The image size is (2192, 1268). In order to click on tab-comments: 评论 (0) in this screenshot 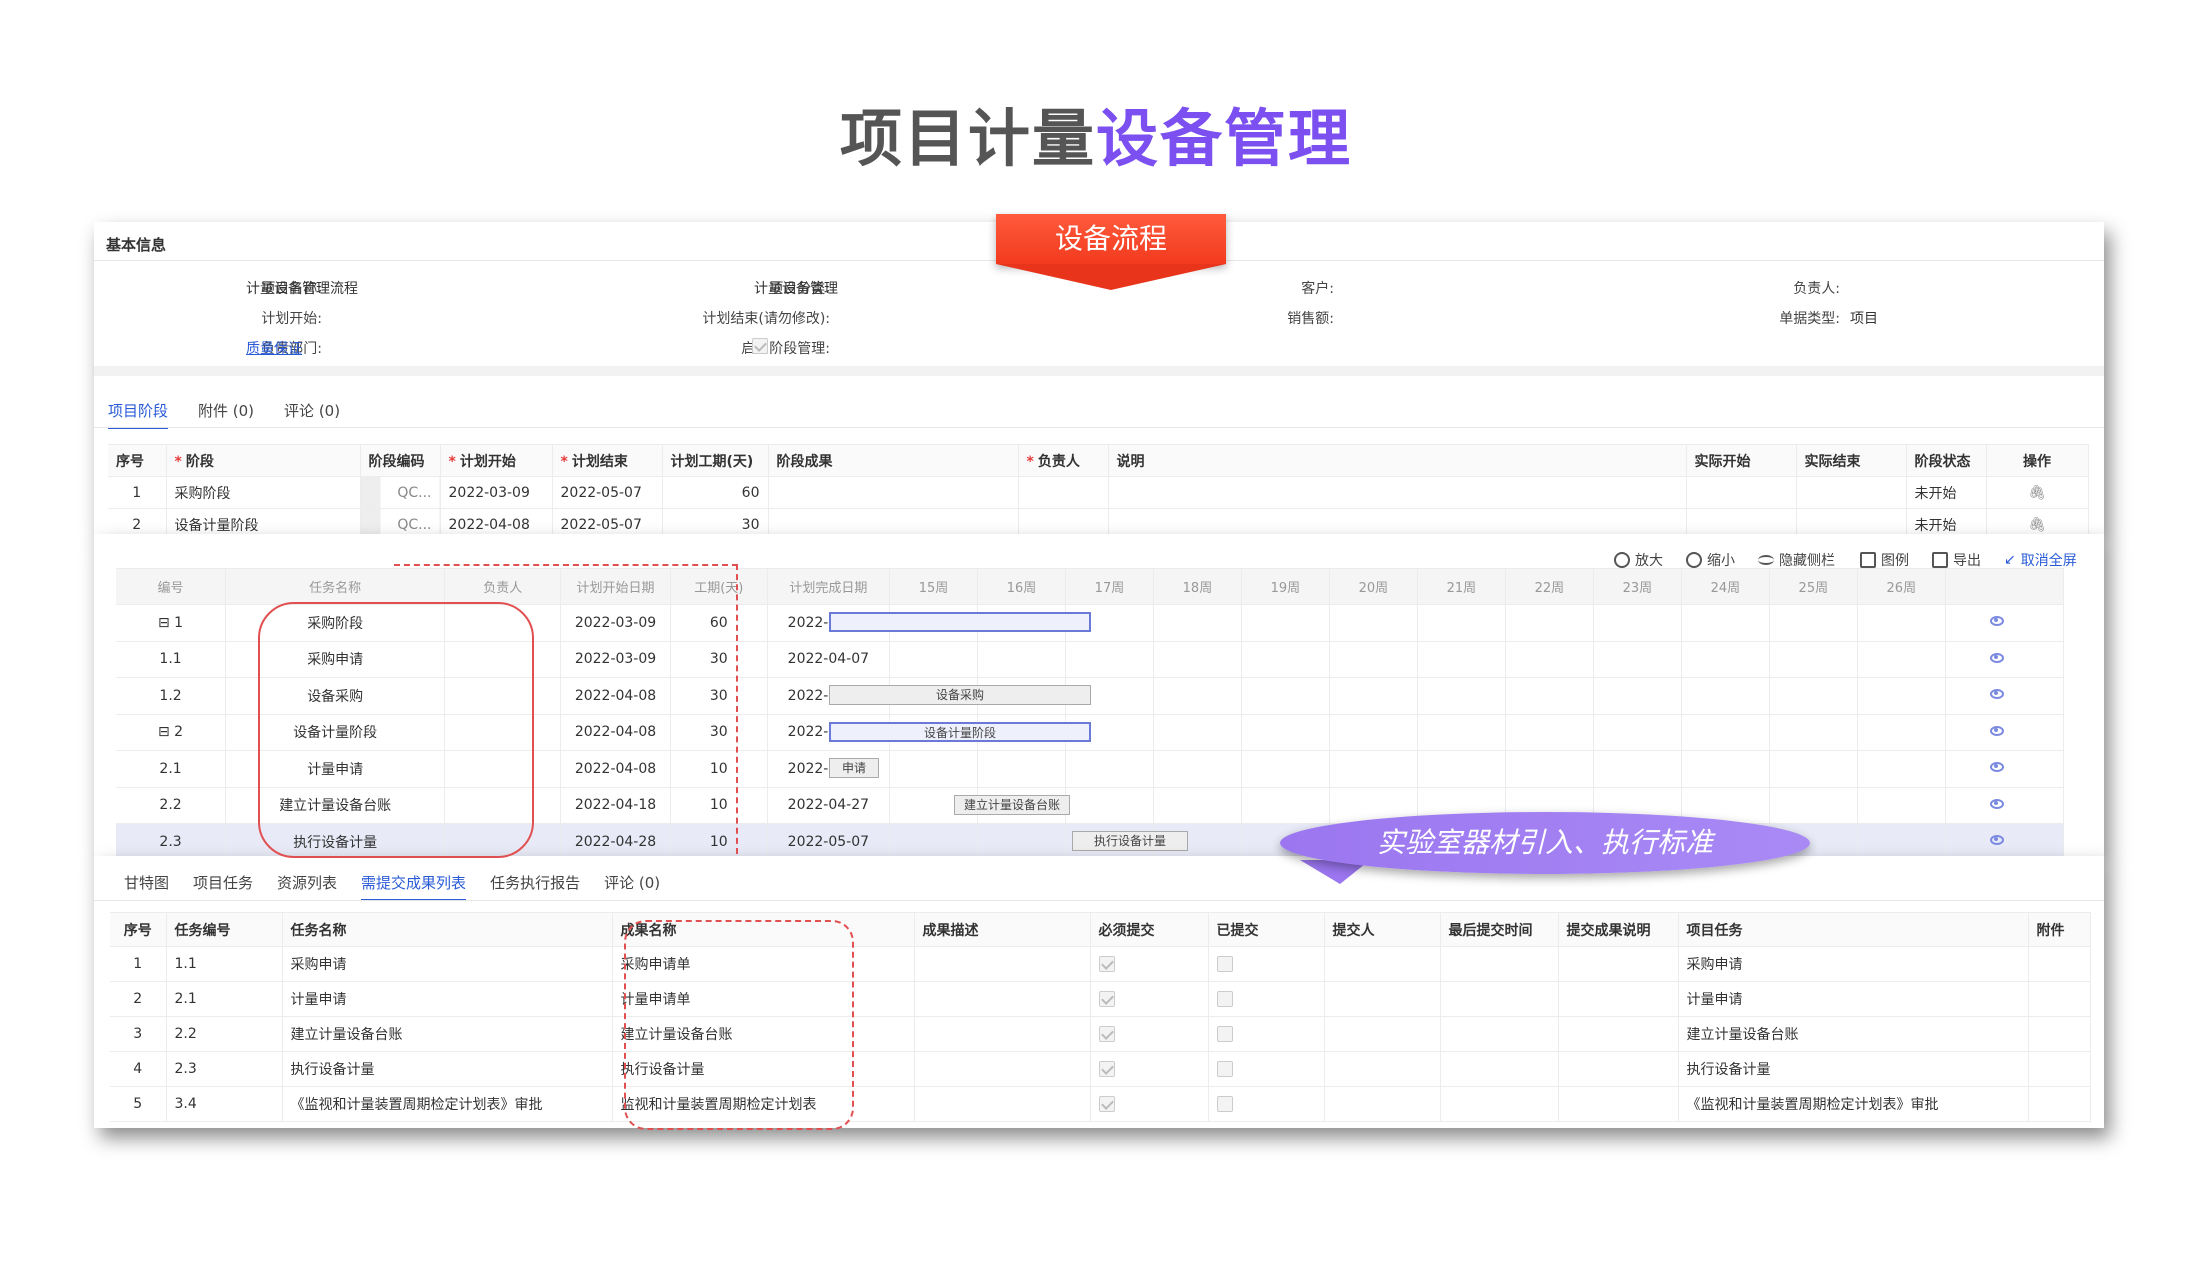, I will do `click(312, 414)`.